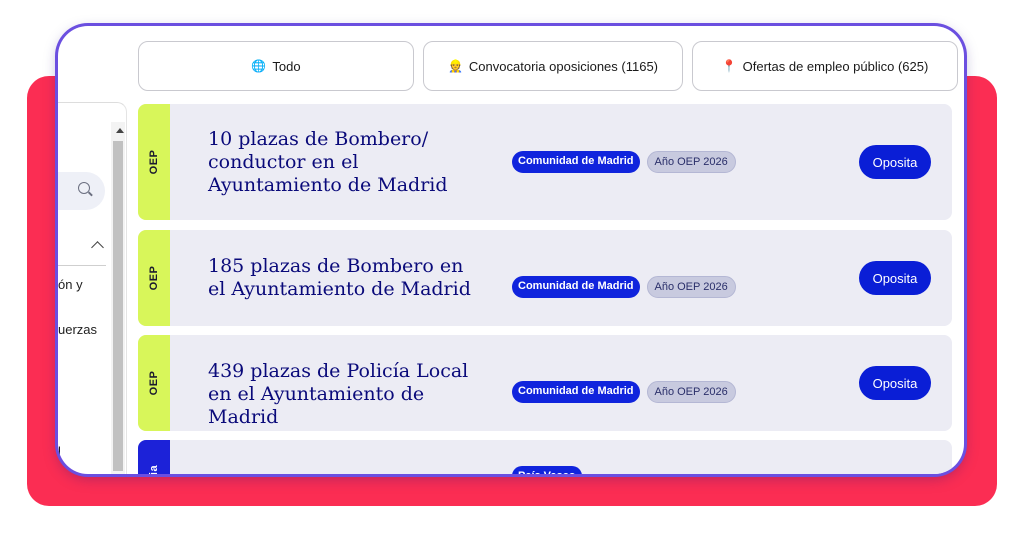 The image size is (1024, 536). What do you see at coordinates (154, 469) in the screenshot?
I see `type-label: ia` at bounding box center [154, 469].